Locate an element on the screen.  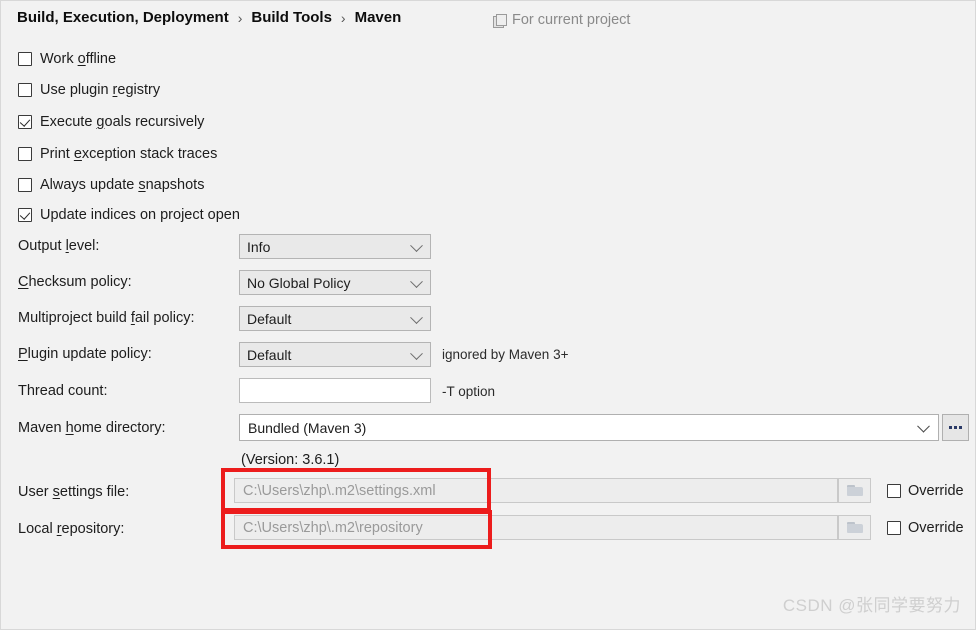
checkbox-use-plugin-registry is located at coordinates (25, 90).